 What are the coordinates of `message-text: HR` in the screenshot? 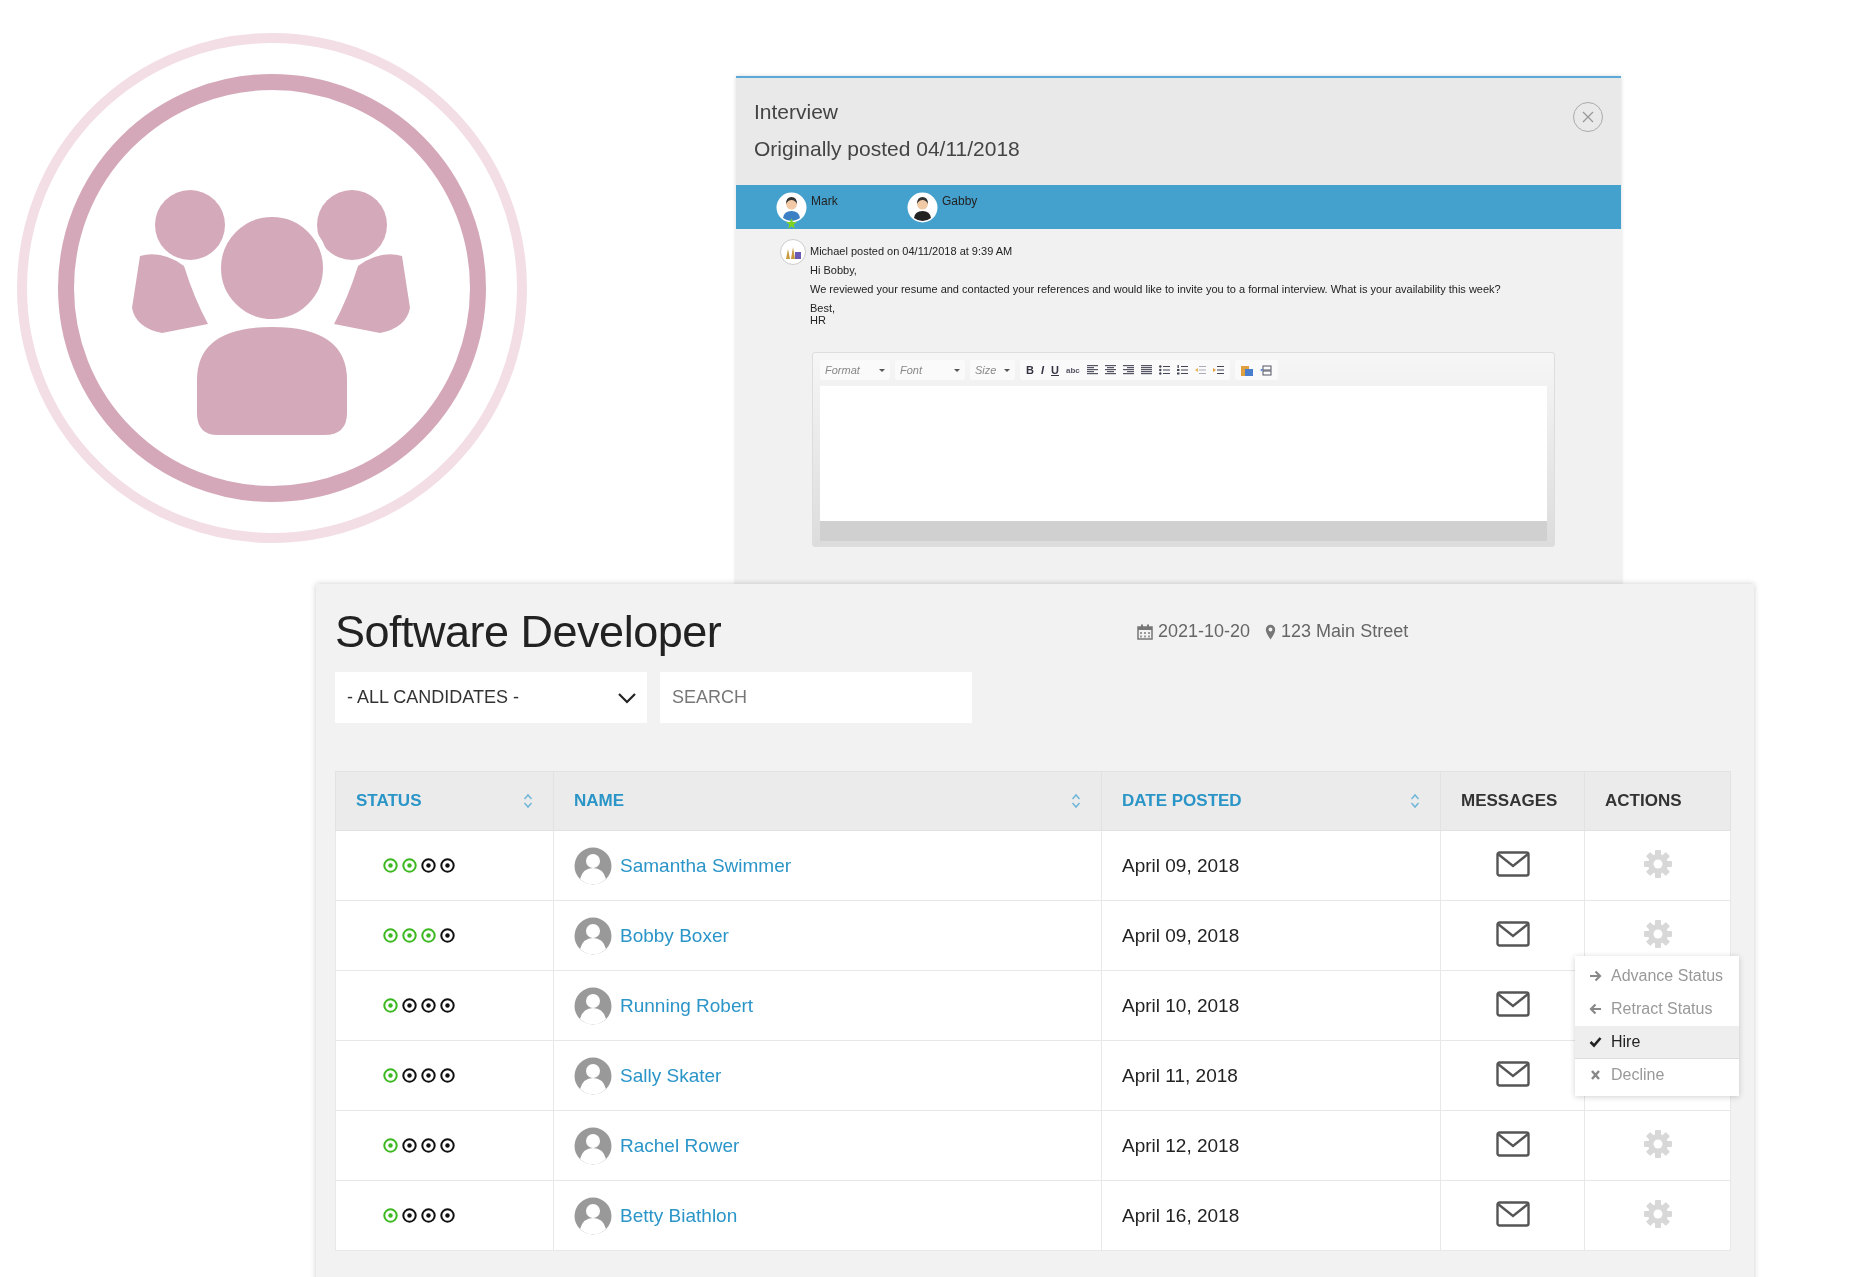 It's located at (818, 320).